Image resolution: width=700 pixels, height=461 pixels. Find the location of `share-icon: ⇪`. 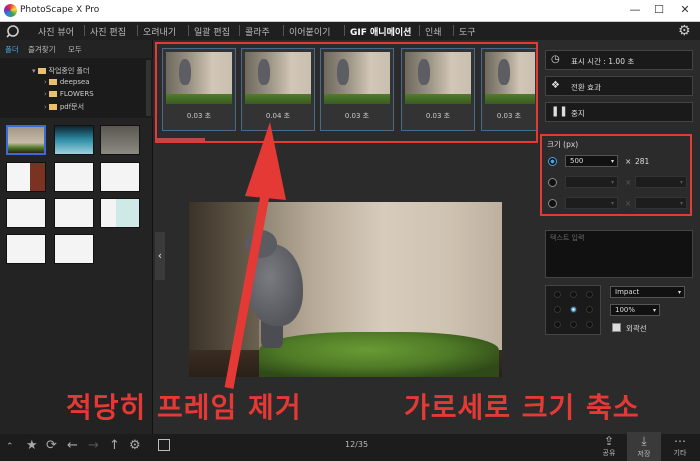

share-icon: ⇪ is located at coordinates (609, 441).